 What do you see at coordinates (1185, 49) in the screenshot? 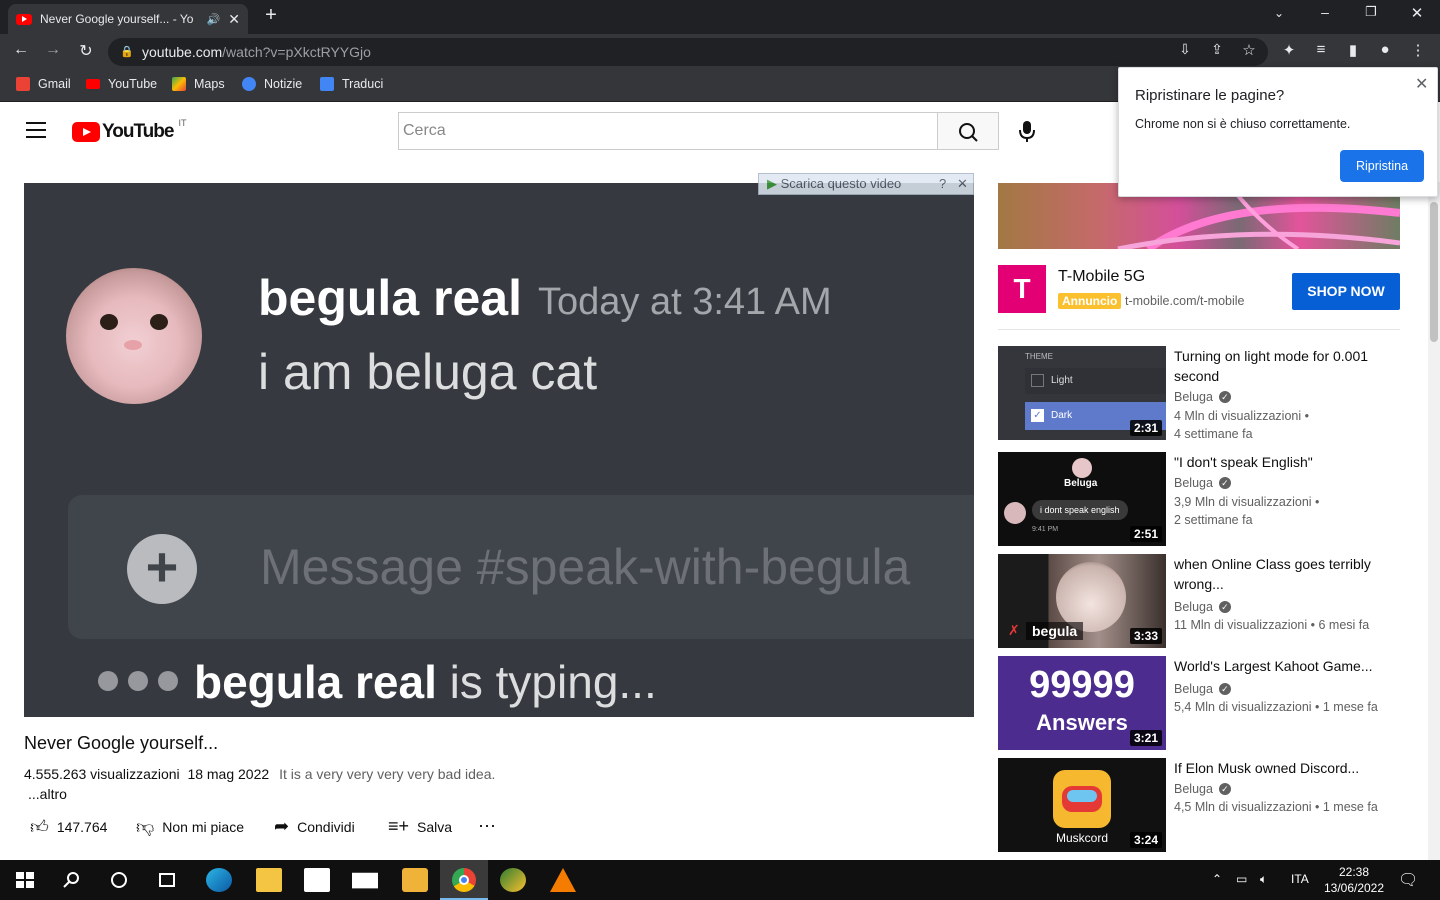
I see `install-app-icon: ⇩` at bounding box center [1185, 49].